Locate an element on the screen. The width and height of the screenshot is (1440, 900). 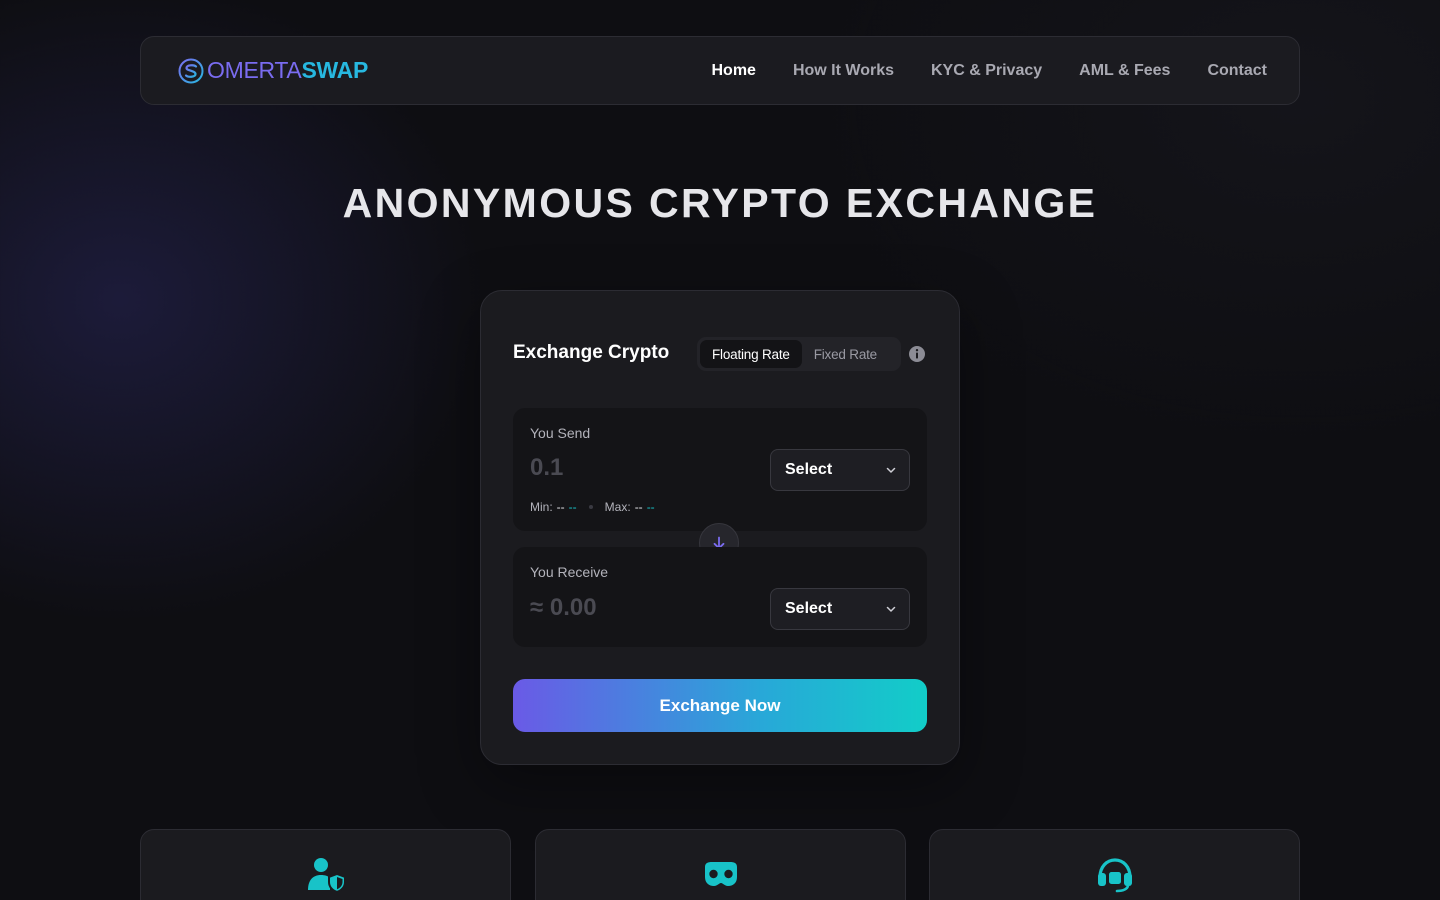
min-value: -- is located at coordinates (560, 507).